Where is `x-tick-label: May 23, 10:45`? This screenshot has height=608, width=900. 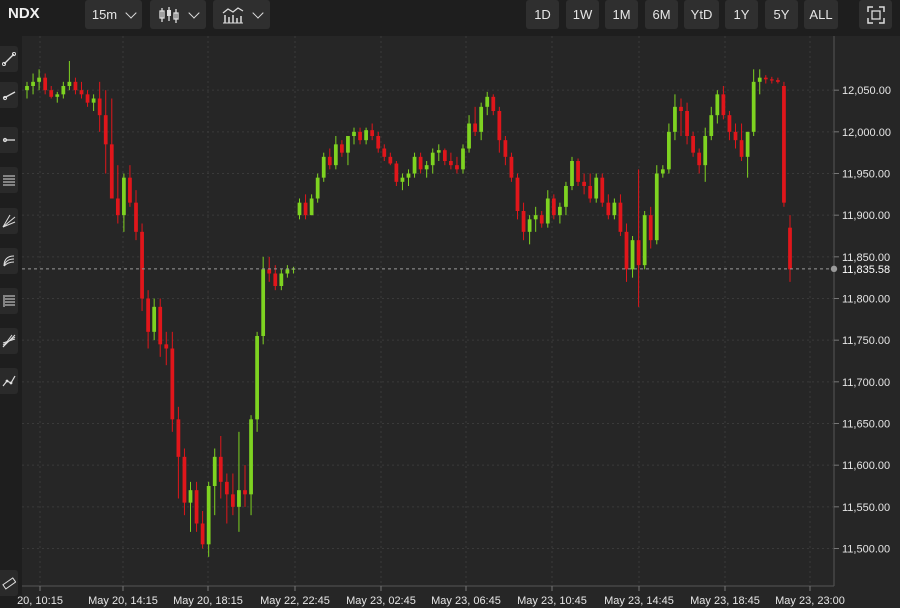
x-tick-label: May 23, 10:45 is located at coordinates (552, 601).